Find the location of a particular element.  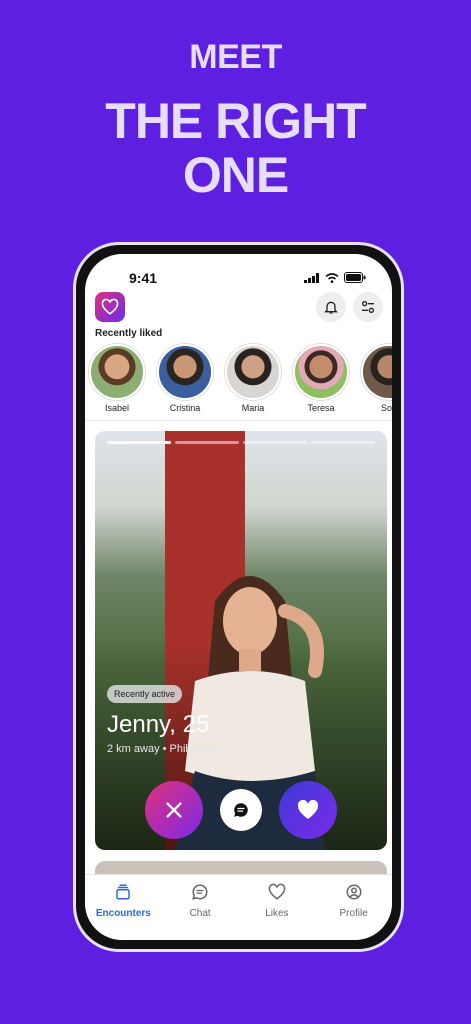

tab-likes: Likes is located at coordinates (277, 907).